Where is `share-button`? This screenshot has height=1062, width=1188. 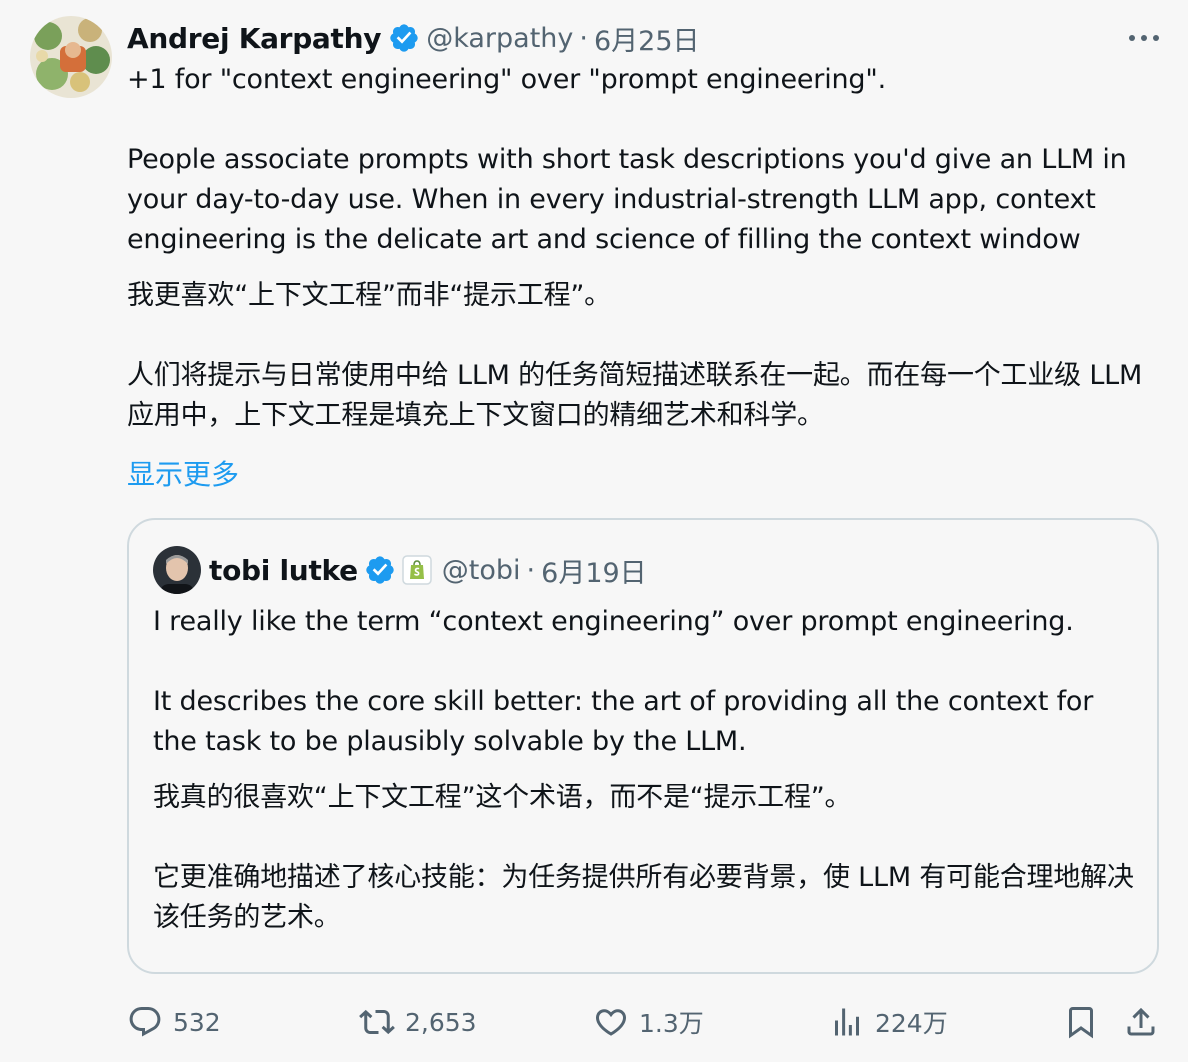 share-button is located at coordinates (1141, 1022).